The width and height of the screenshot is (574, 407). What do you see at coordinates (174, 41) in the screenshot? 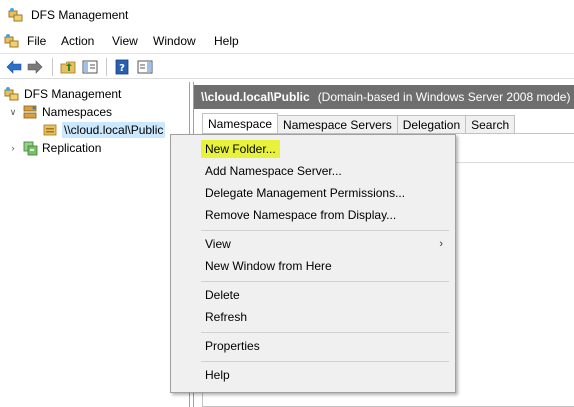
I see `menu-window: Window` at bounding box center [174, 41].